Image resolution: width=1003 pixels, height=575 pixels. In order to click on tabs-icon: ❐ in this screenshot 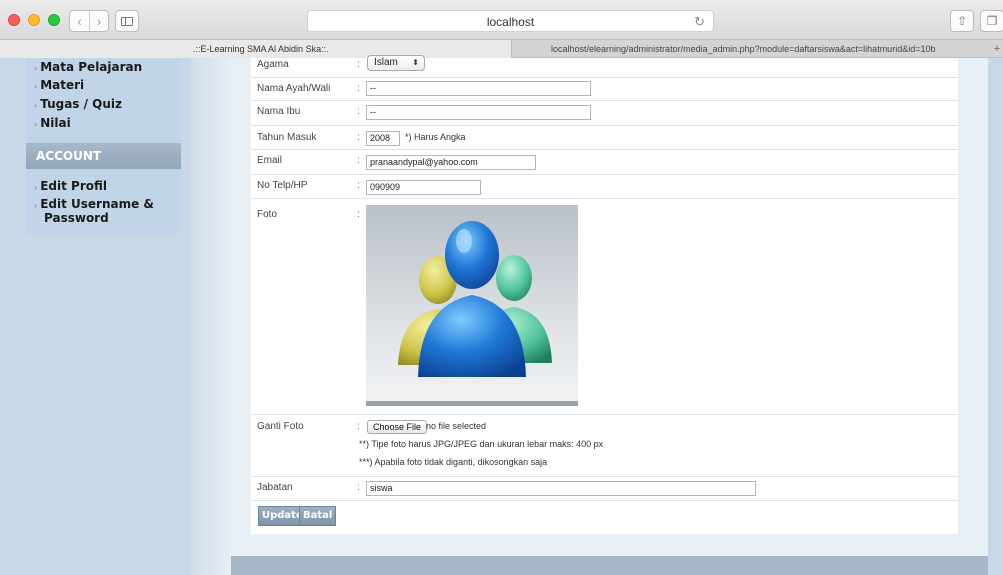, I will do `click(992, 21)`.